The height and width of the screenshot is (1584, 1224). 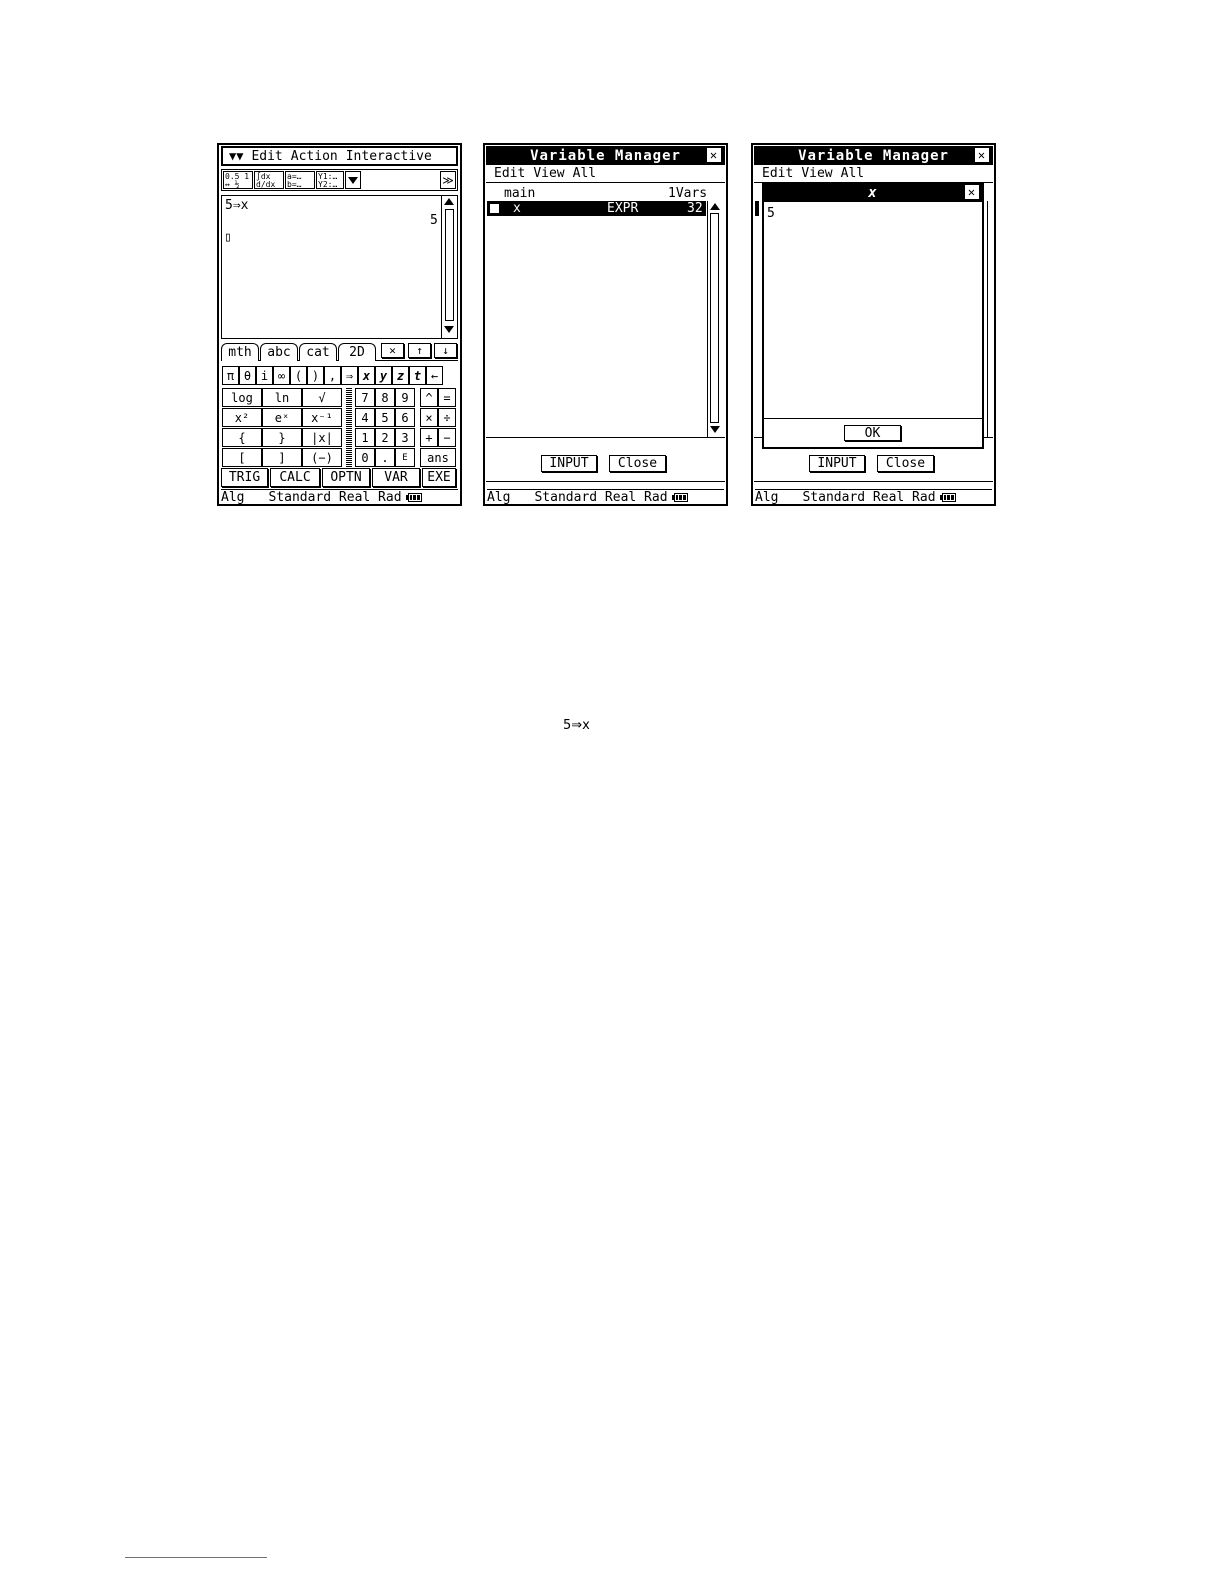 I want to click on key-4: 4, so click(x=365, y=417).